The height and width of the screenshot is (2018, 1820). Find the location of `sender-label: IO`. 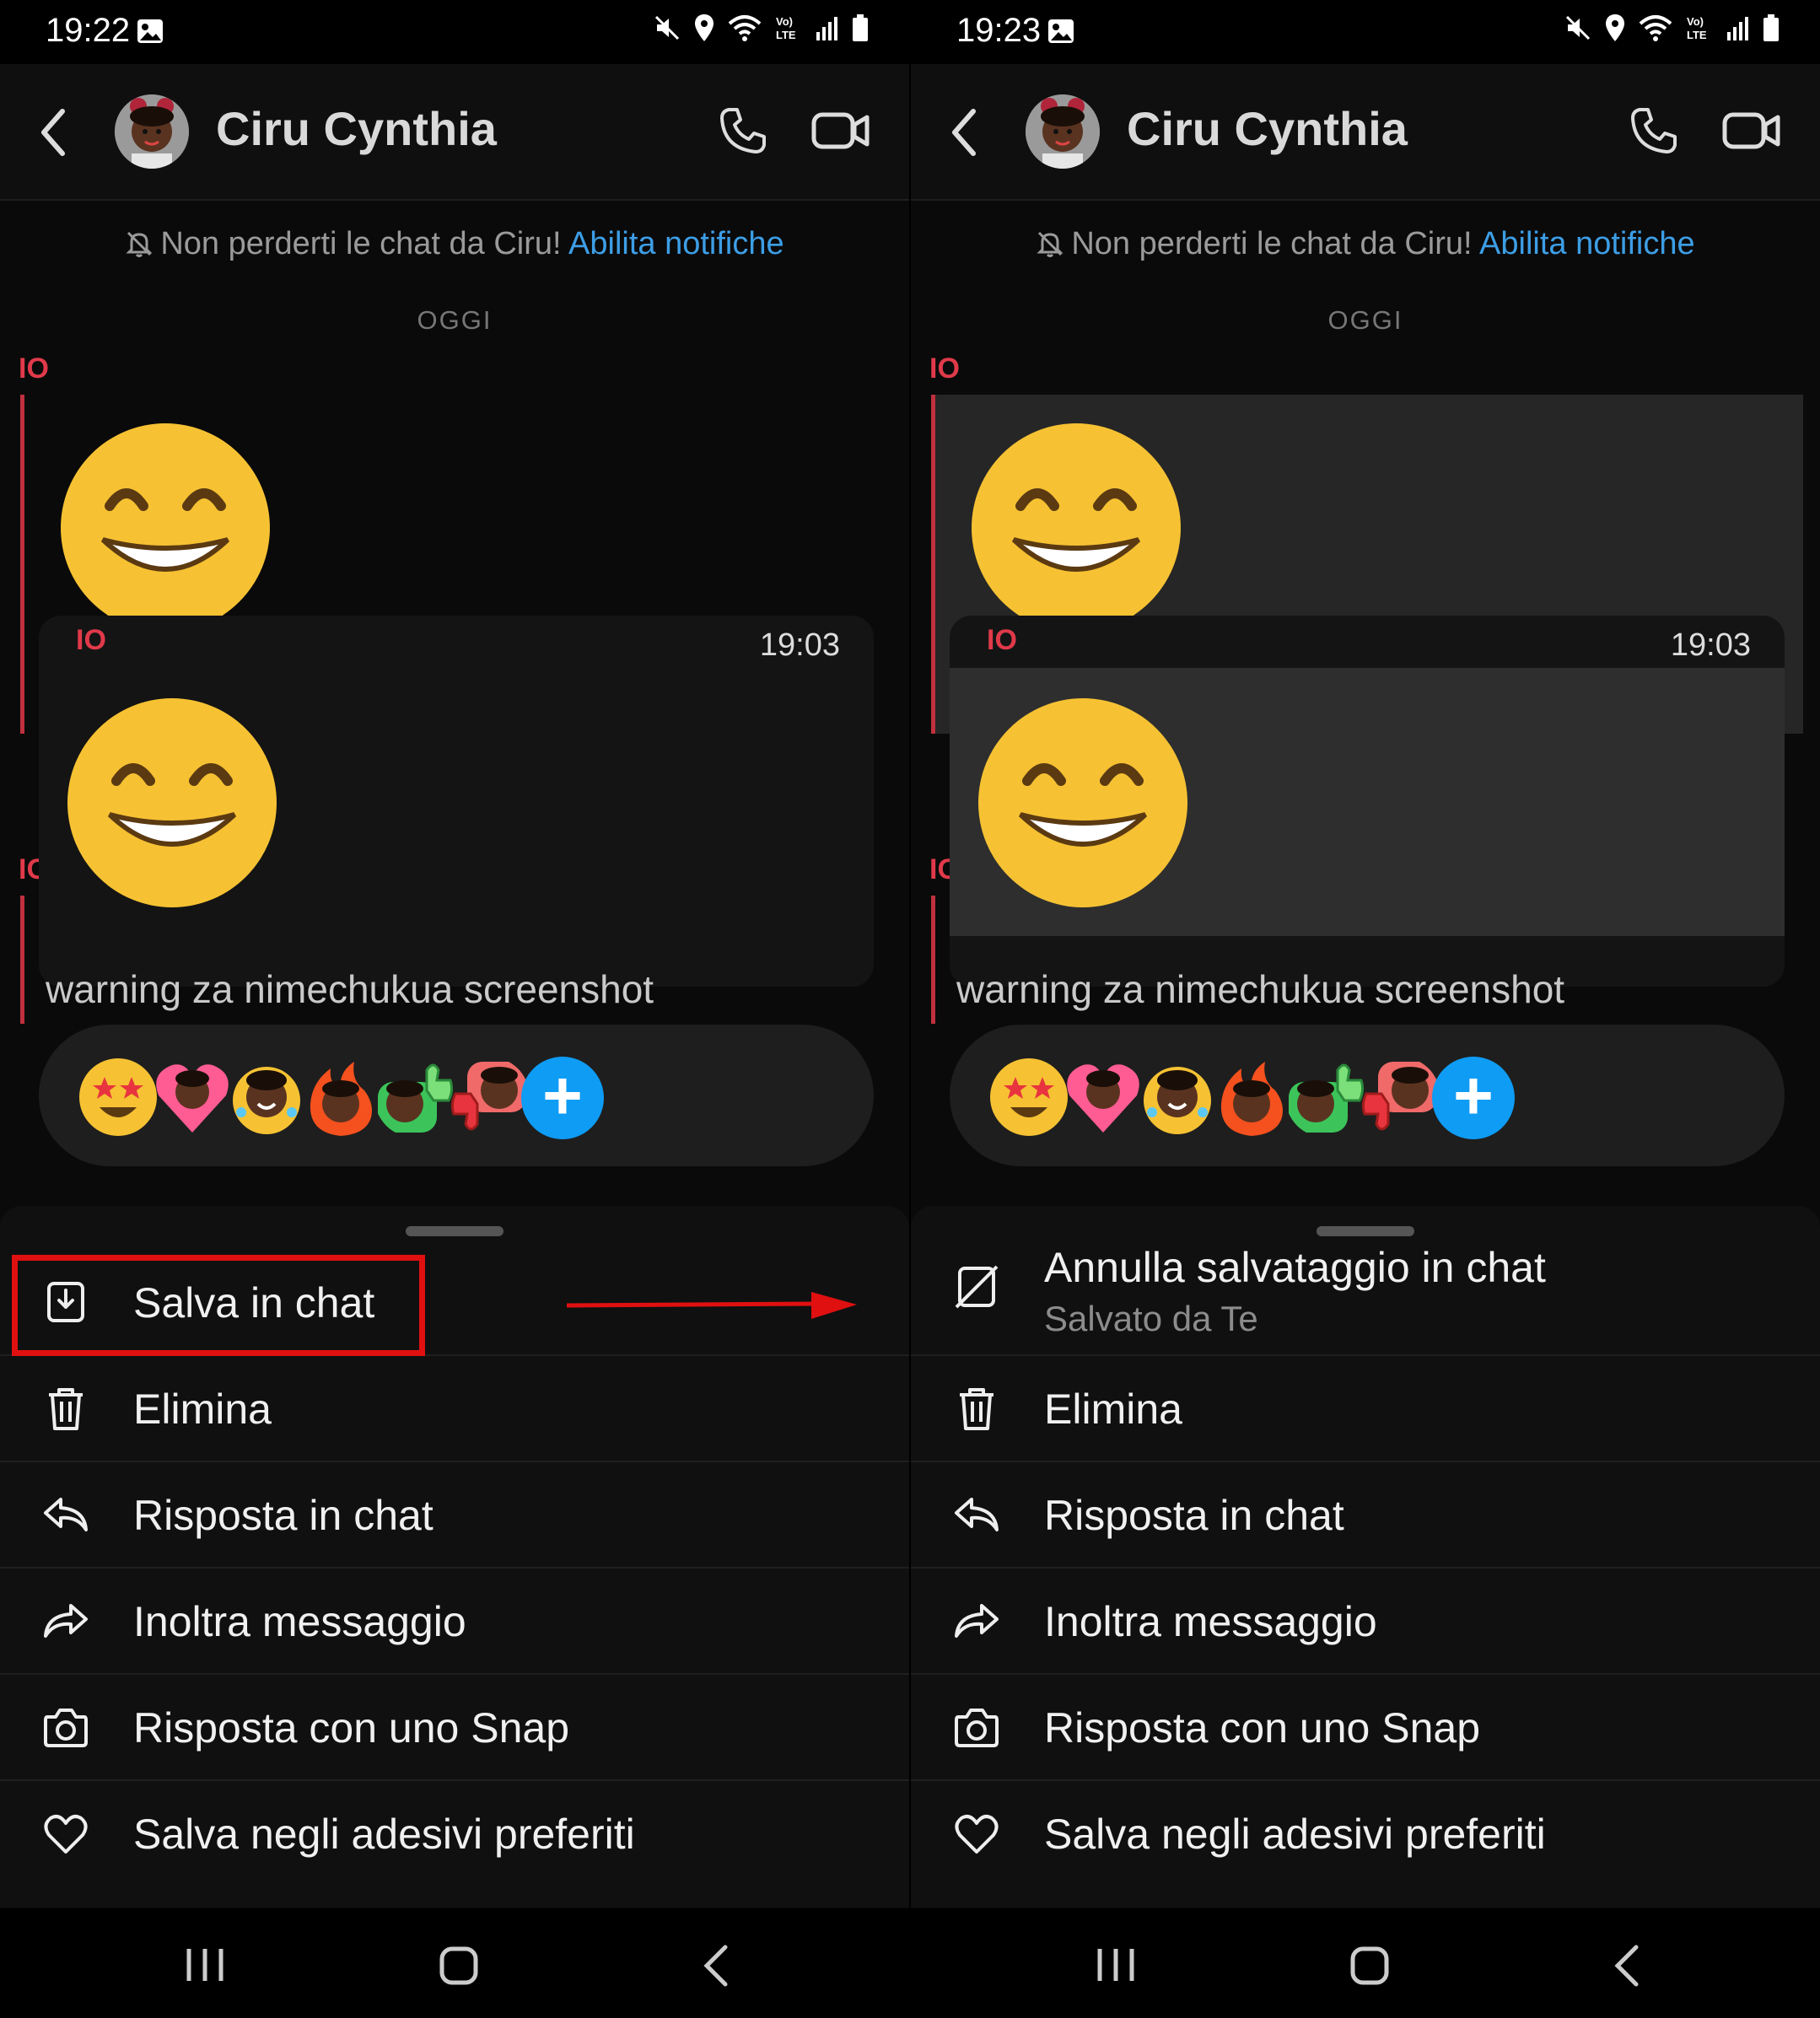

sender-label: IO is located at coordinates (944, 368).